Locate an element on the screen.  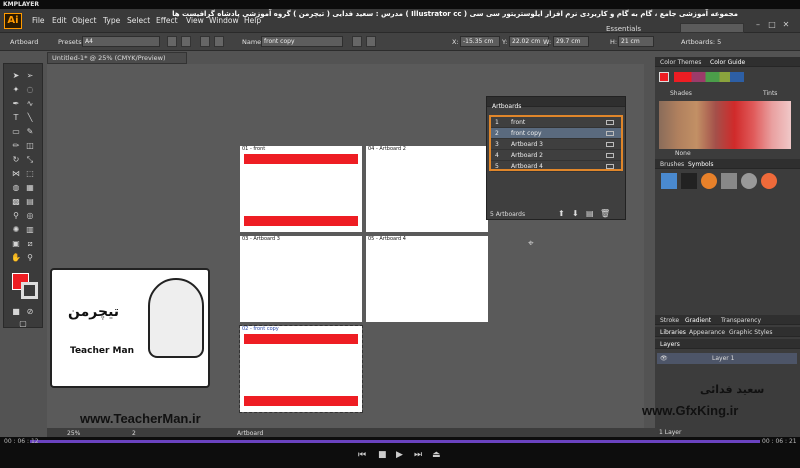
symbol-sprayer-icon: ✺ is located at coordinates (16, 229).